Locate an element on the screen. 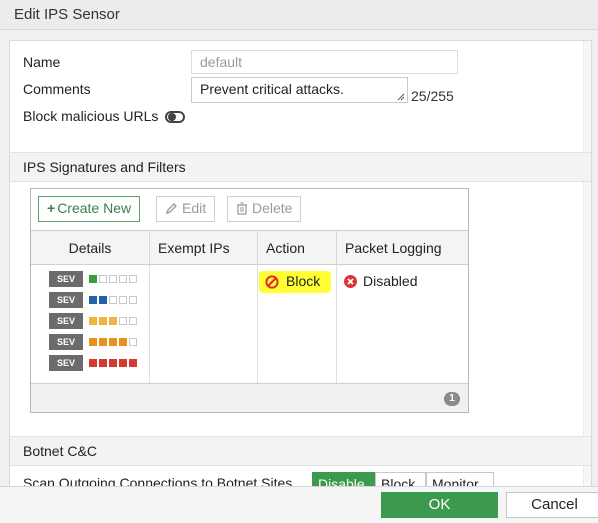 Image resolution: width=598 pixels, height=523 pixels. botnet-section-title: Botnet C&C is located at coordinates (60, 451).